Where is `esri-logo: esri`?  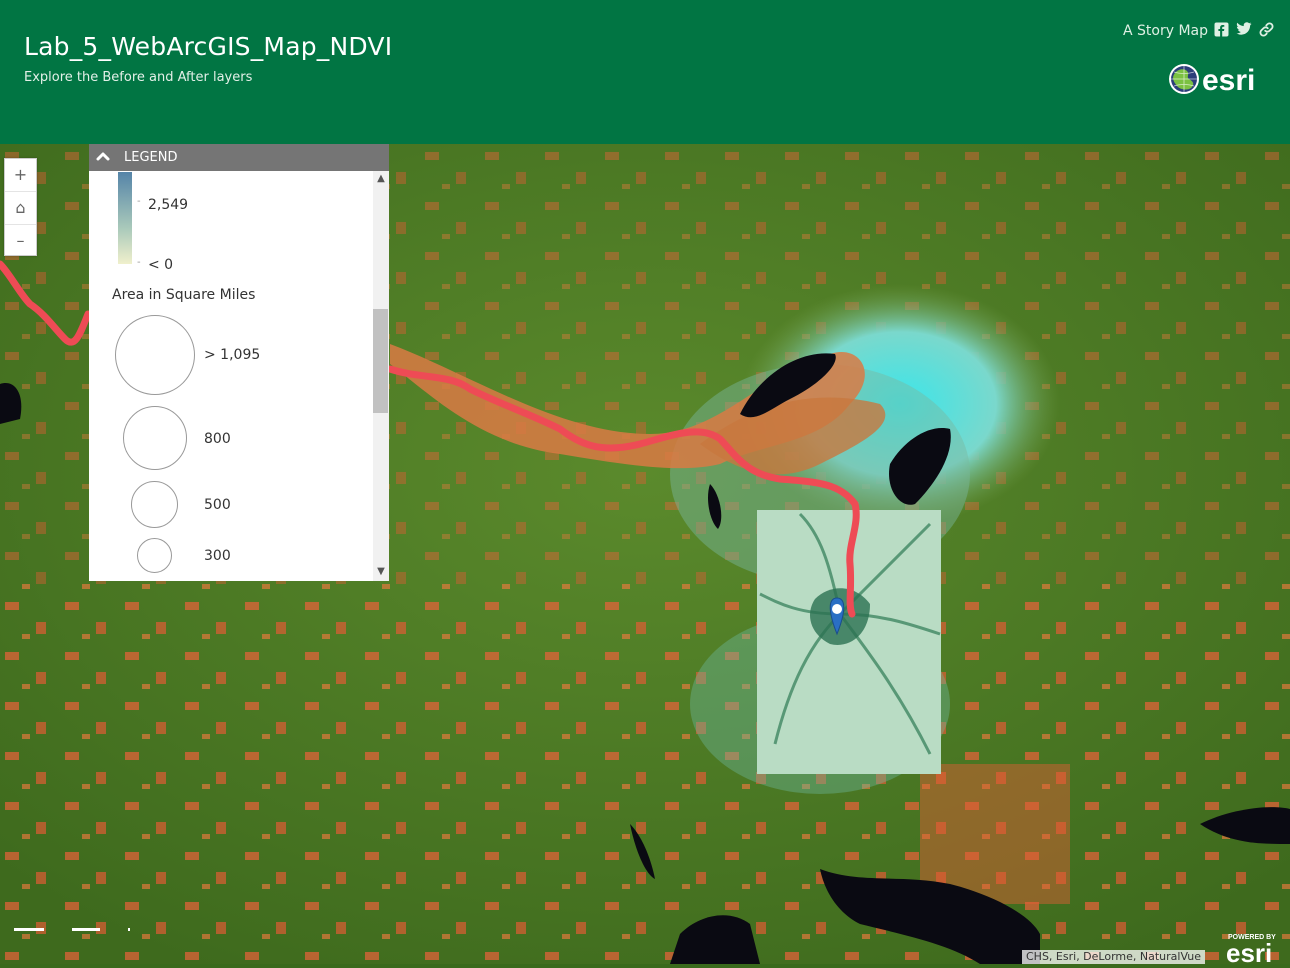
esri-logo: esri is located at coordinates (1216, 78).